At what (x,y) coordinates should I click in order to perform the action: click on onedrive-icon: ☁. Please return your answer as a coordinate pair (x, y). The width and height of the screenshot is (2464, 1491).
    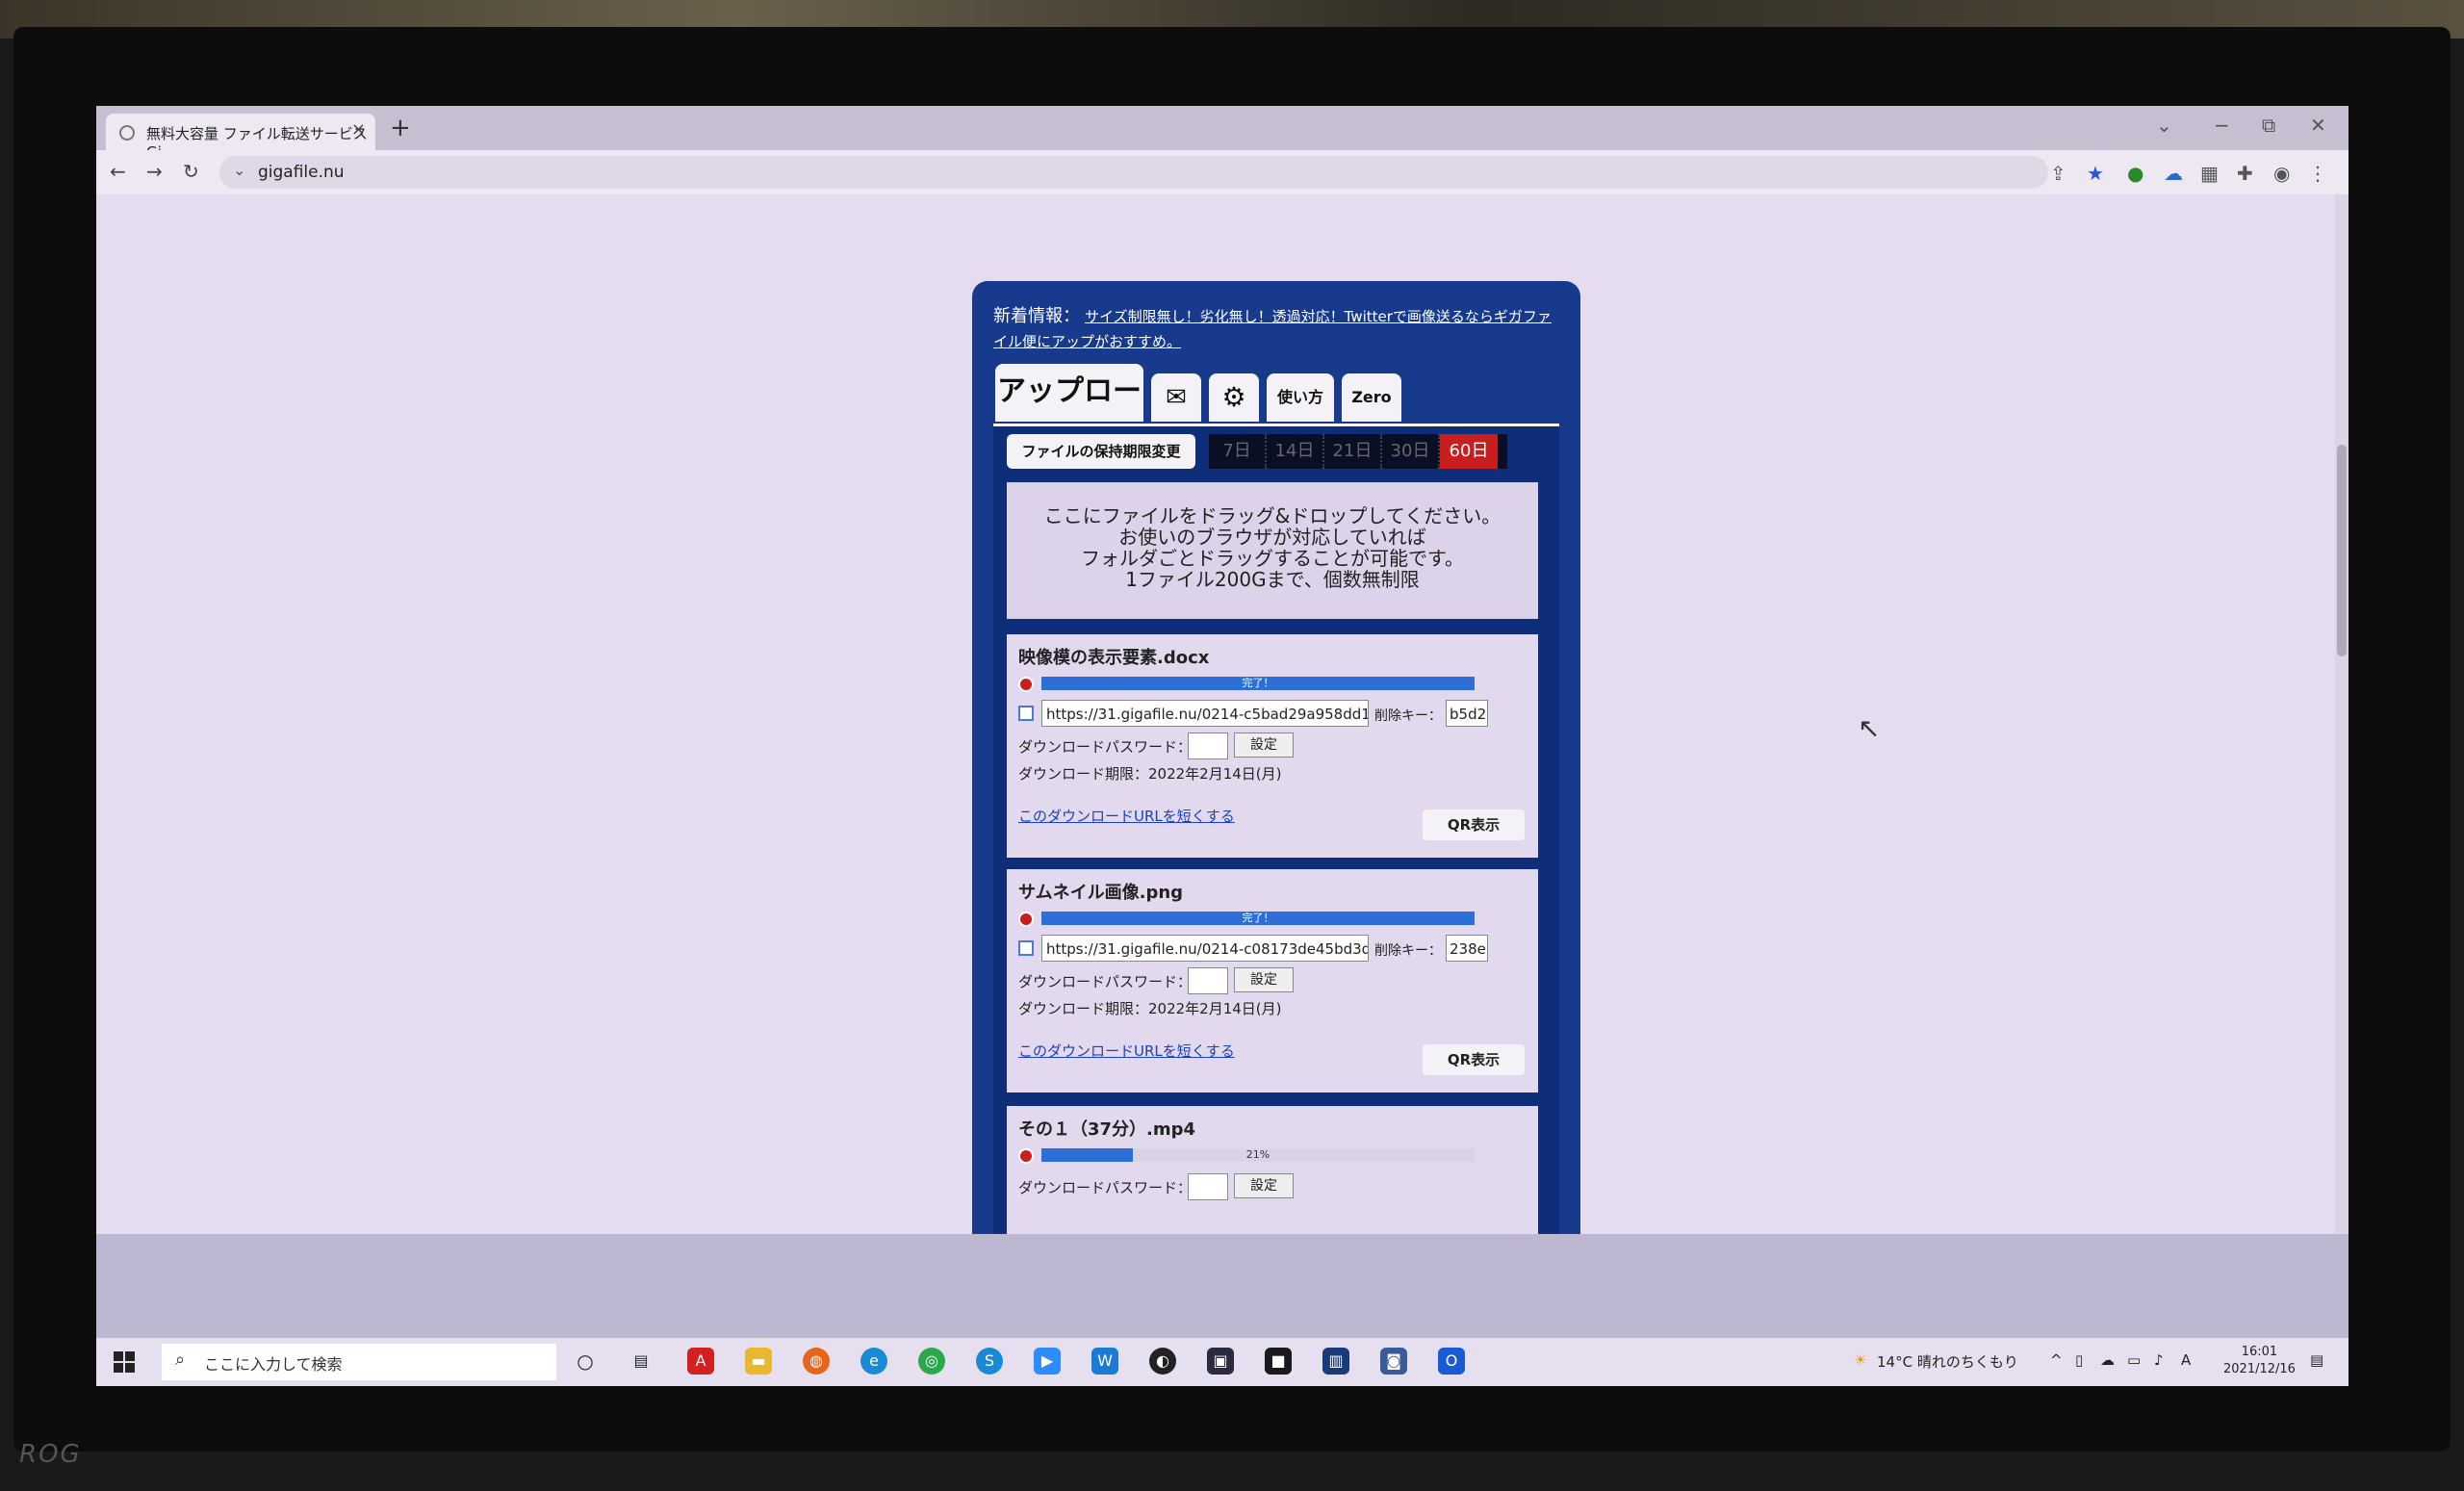
    Looking at the image, I should click on (2107, 1360).